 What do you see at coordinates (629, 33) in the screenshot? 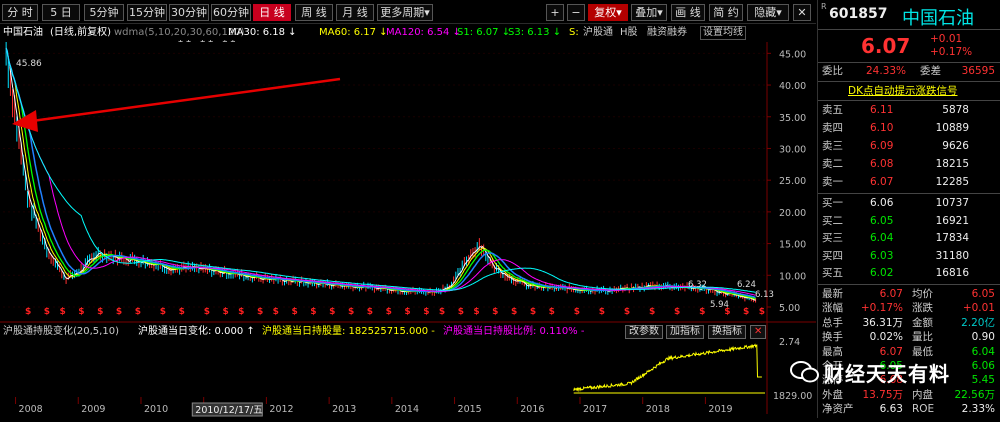
I see `hgu-tab: H股` at bounding box center [629, 33].